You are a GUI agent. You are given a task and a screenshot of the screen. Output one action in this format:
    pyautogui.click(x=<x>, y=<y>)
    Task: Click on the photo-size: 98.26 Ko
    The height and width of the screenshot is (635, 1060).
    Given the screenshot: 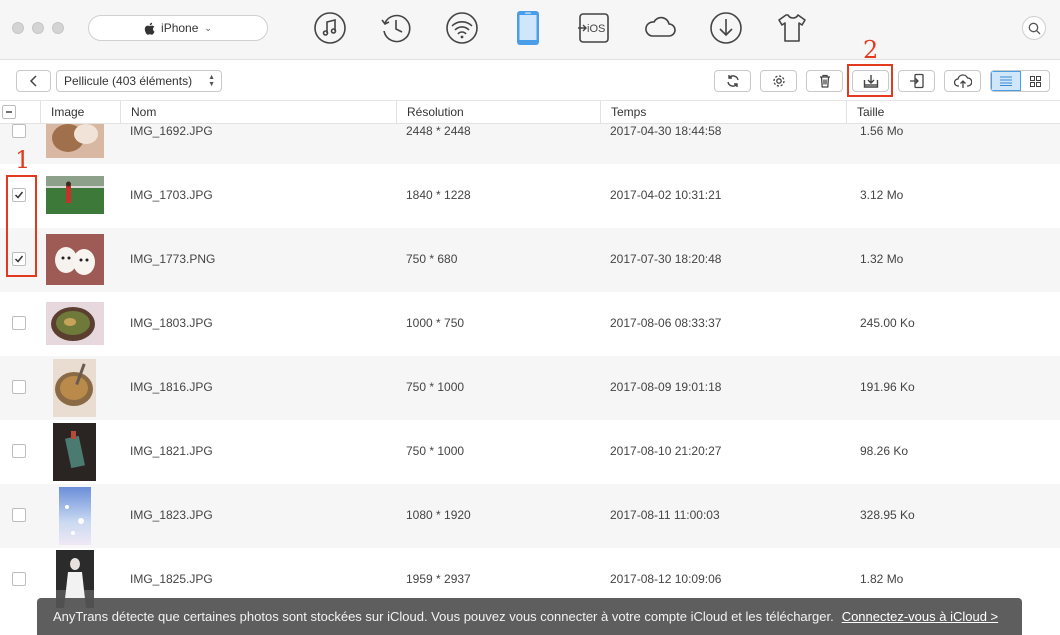 What is the action you would take?
    pyautogui.click(x=884, y=451)
    